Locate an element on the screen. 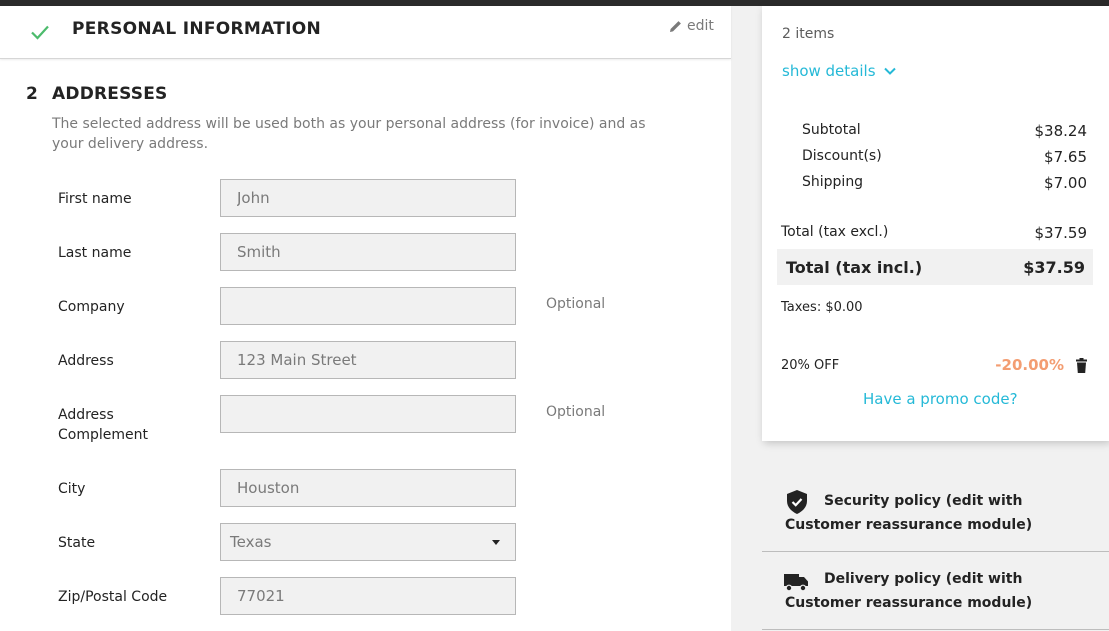 This screenshot has height=631, width=1109. zip-field is located at coordinates (368, 596).